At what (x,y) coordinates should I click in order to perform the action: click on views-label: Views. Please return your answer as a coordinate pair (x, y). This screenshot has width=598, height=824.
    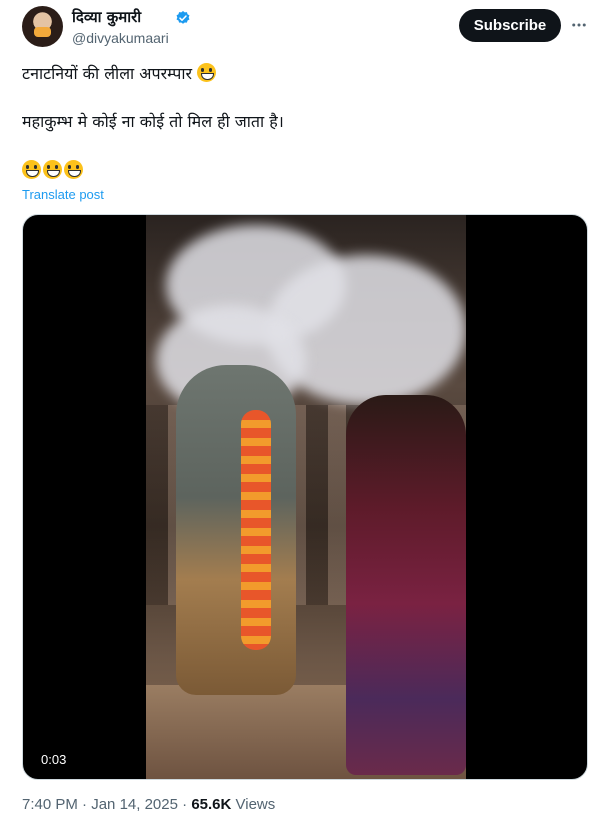
    Looking at the image, I should click on (255, 804).